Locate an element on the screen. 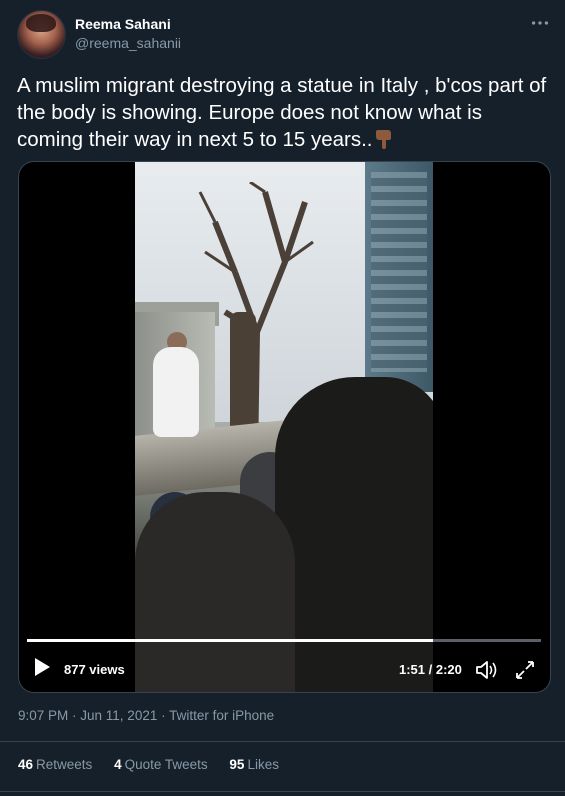  likes-stat: 95 Likes is located at coordinates (254, 764).